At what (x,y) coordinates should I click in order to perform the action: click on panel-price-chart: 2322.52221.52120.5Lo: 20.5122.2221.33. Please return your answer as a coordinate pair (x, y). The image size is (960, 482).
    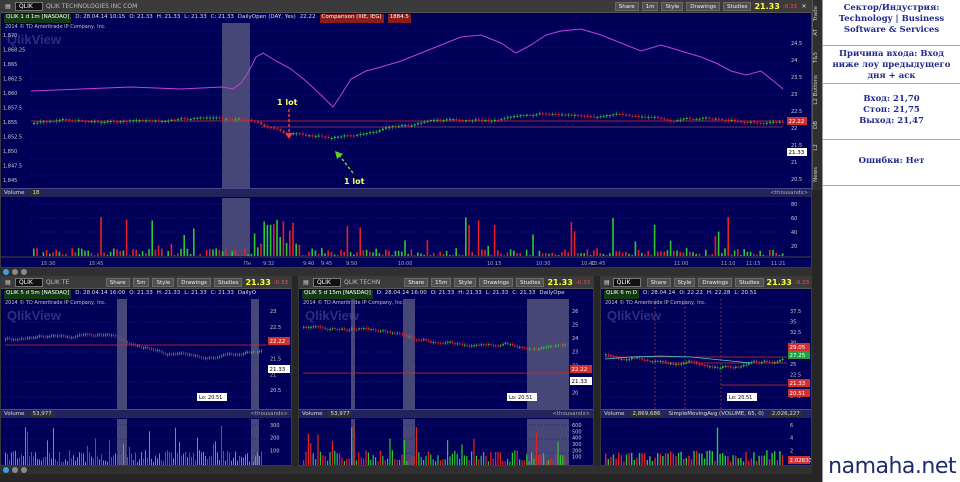
    Looking at the image, I should click on (146, 354).